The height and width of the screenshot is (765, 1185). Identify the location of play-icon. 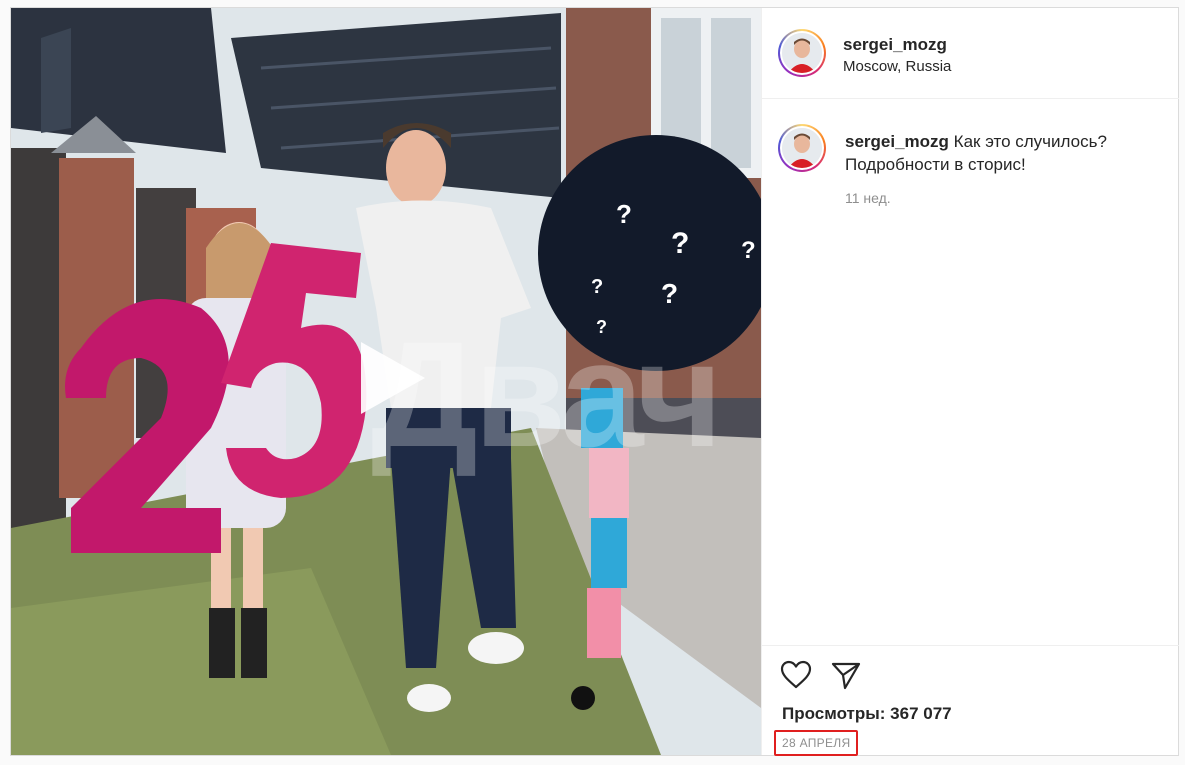
(389, 378).